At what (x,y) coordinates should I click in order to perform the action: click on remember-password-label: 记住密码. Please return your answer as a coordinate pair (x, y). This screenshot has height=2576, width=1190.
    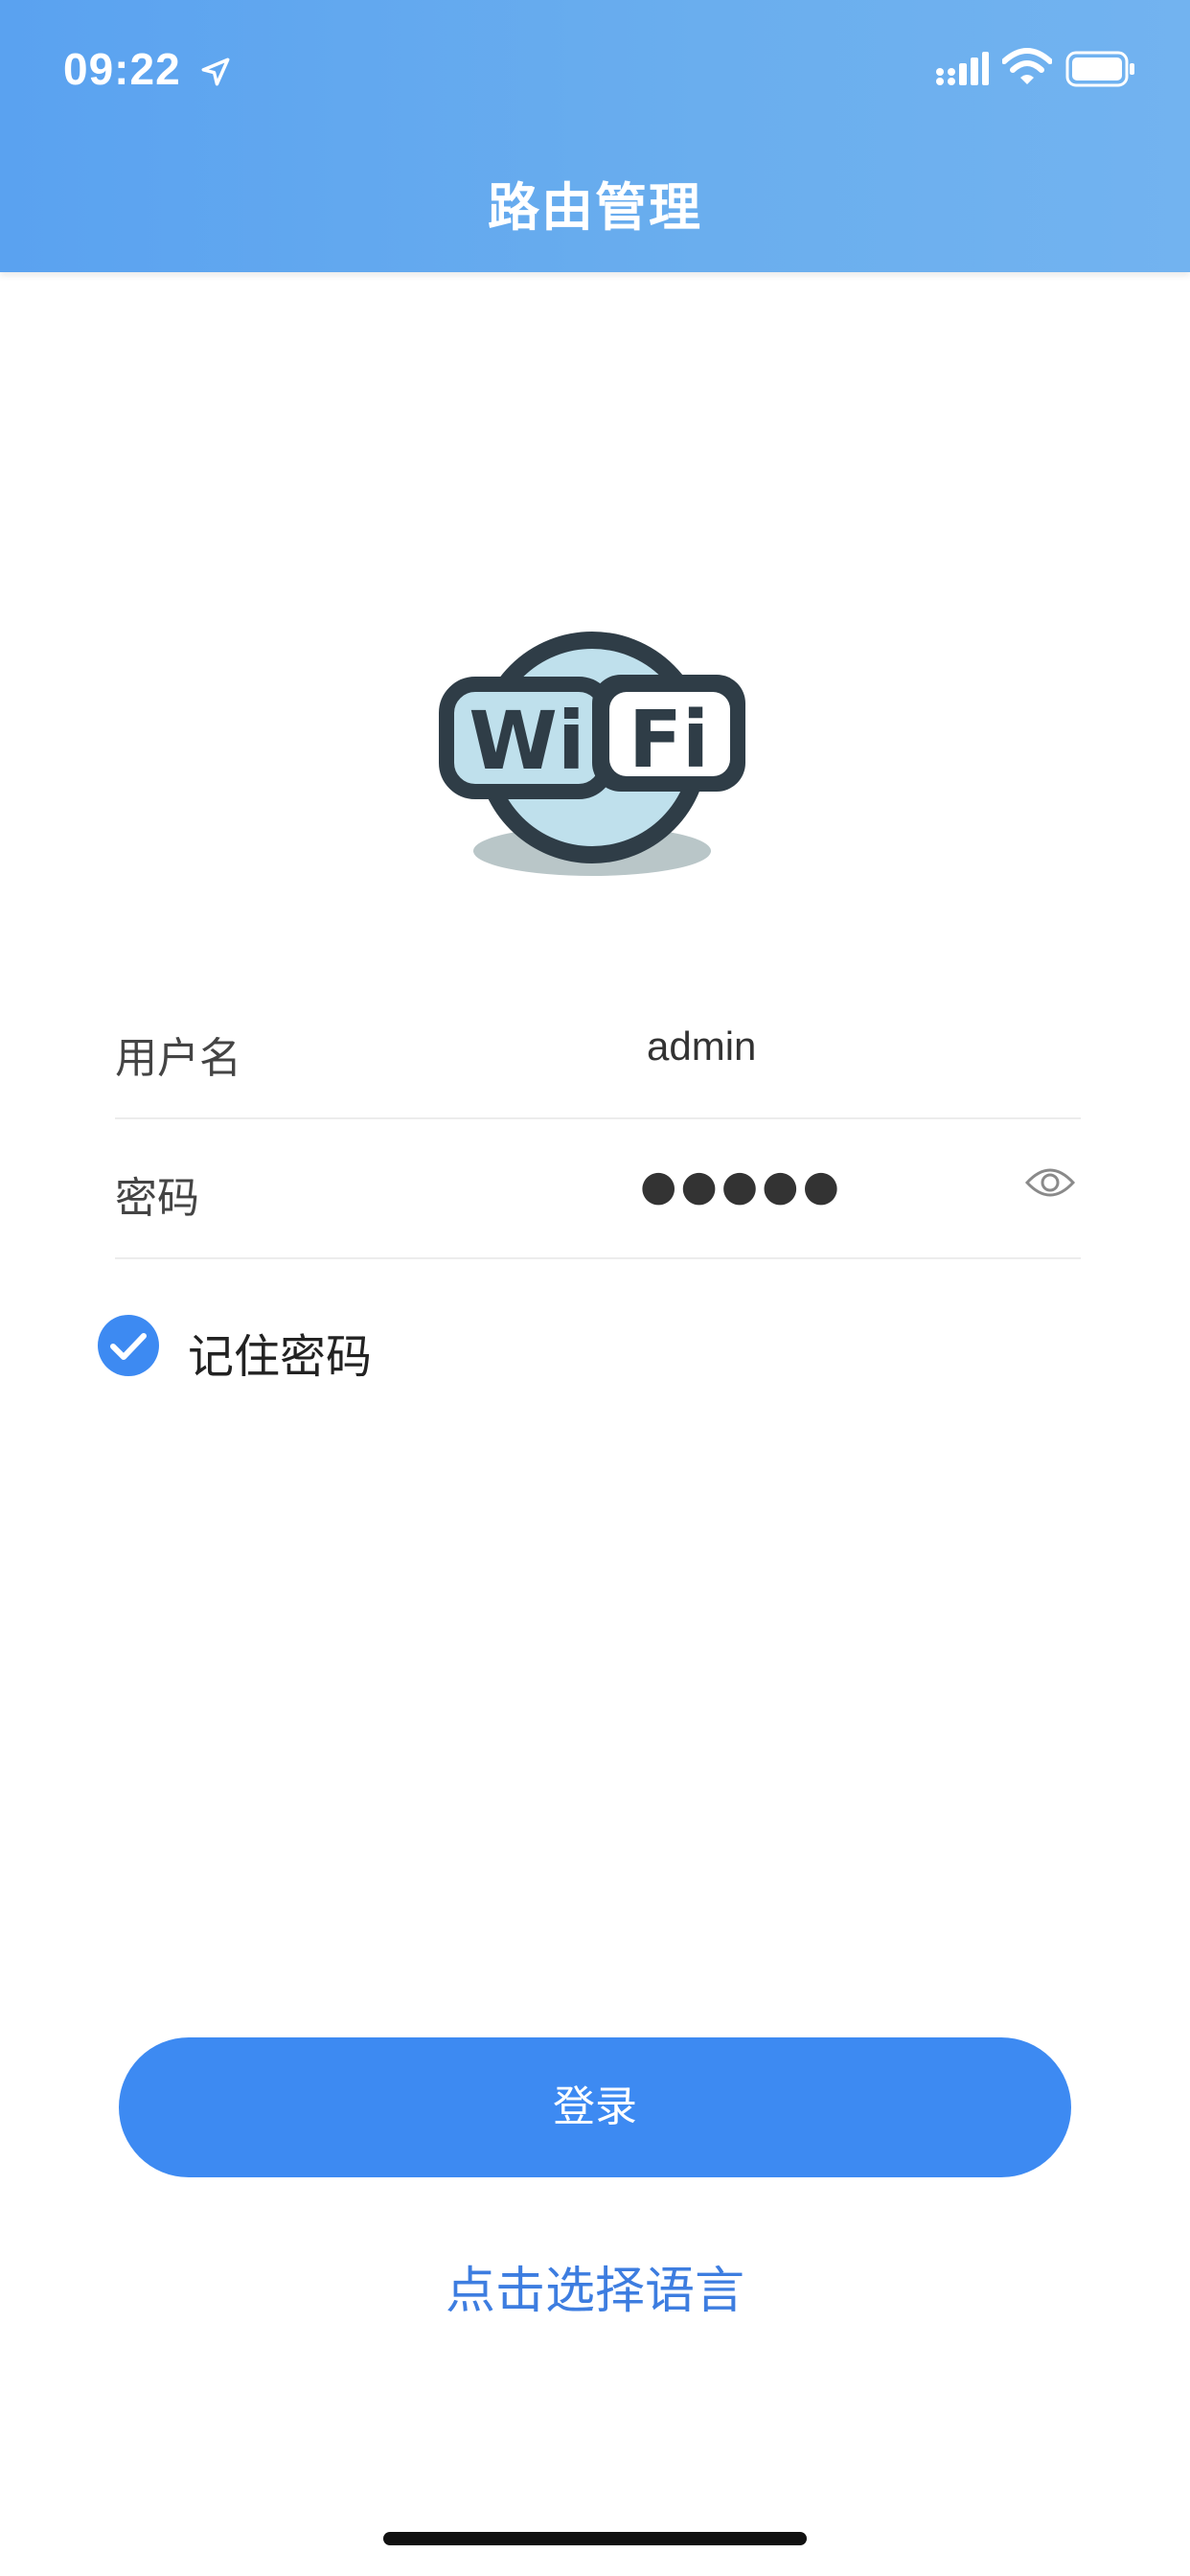
    Looking at the image, I should click on (280, 1357).